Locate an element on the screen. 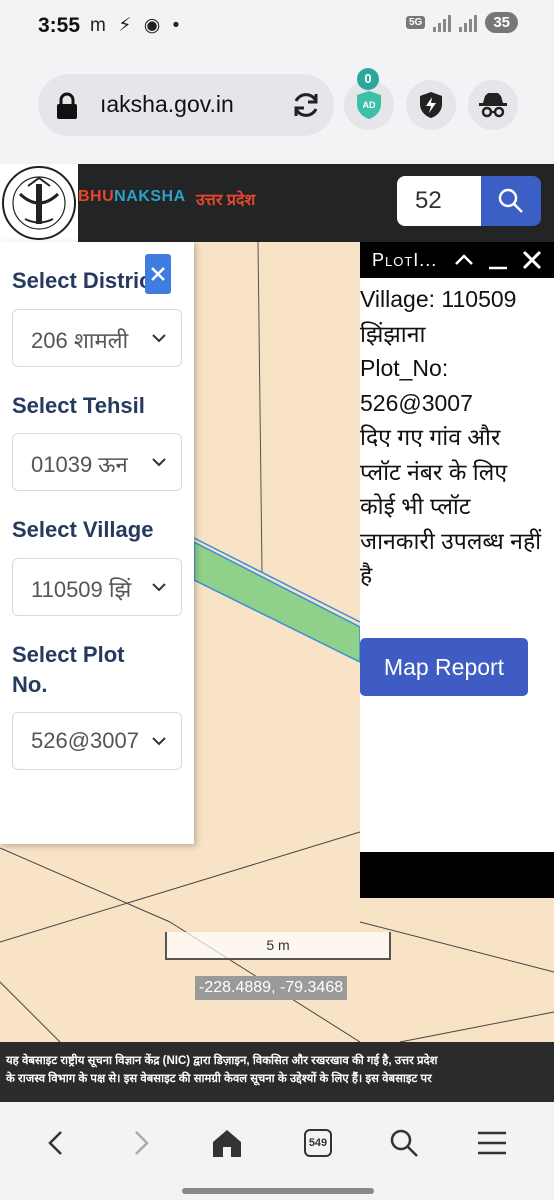  home-button is located at coordinates (227, 1143).